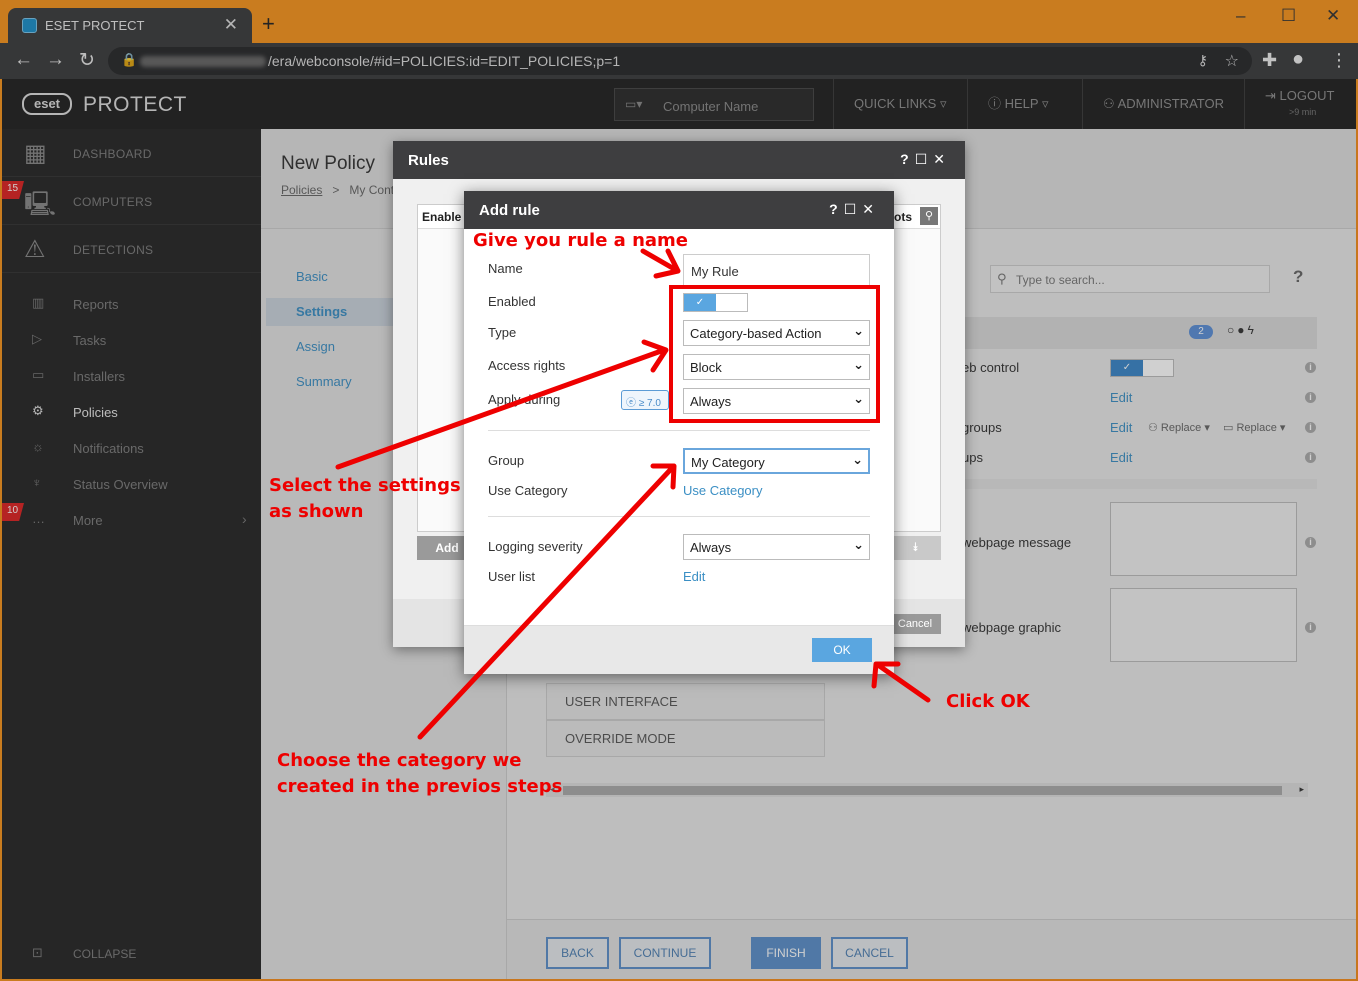  I want to click on add-rule-footer: OK, so click(679, 649).